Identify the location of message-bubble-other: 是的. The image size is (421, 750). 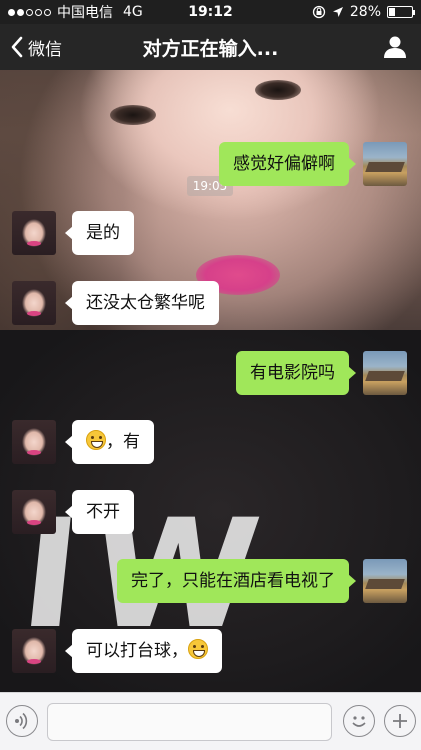
(99, 233).